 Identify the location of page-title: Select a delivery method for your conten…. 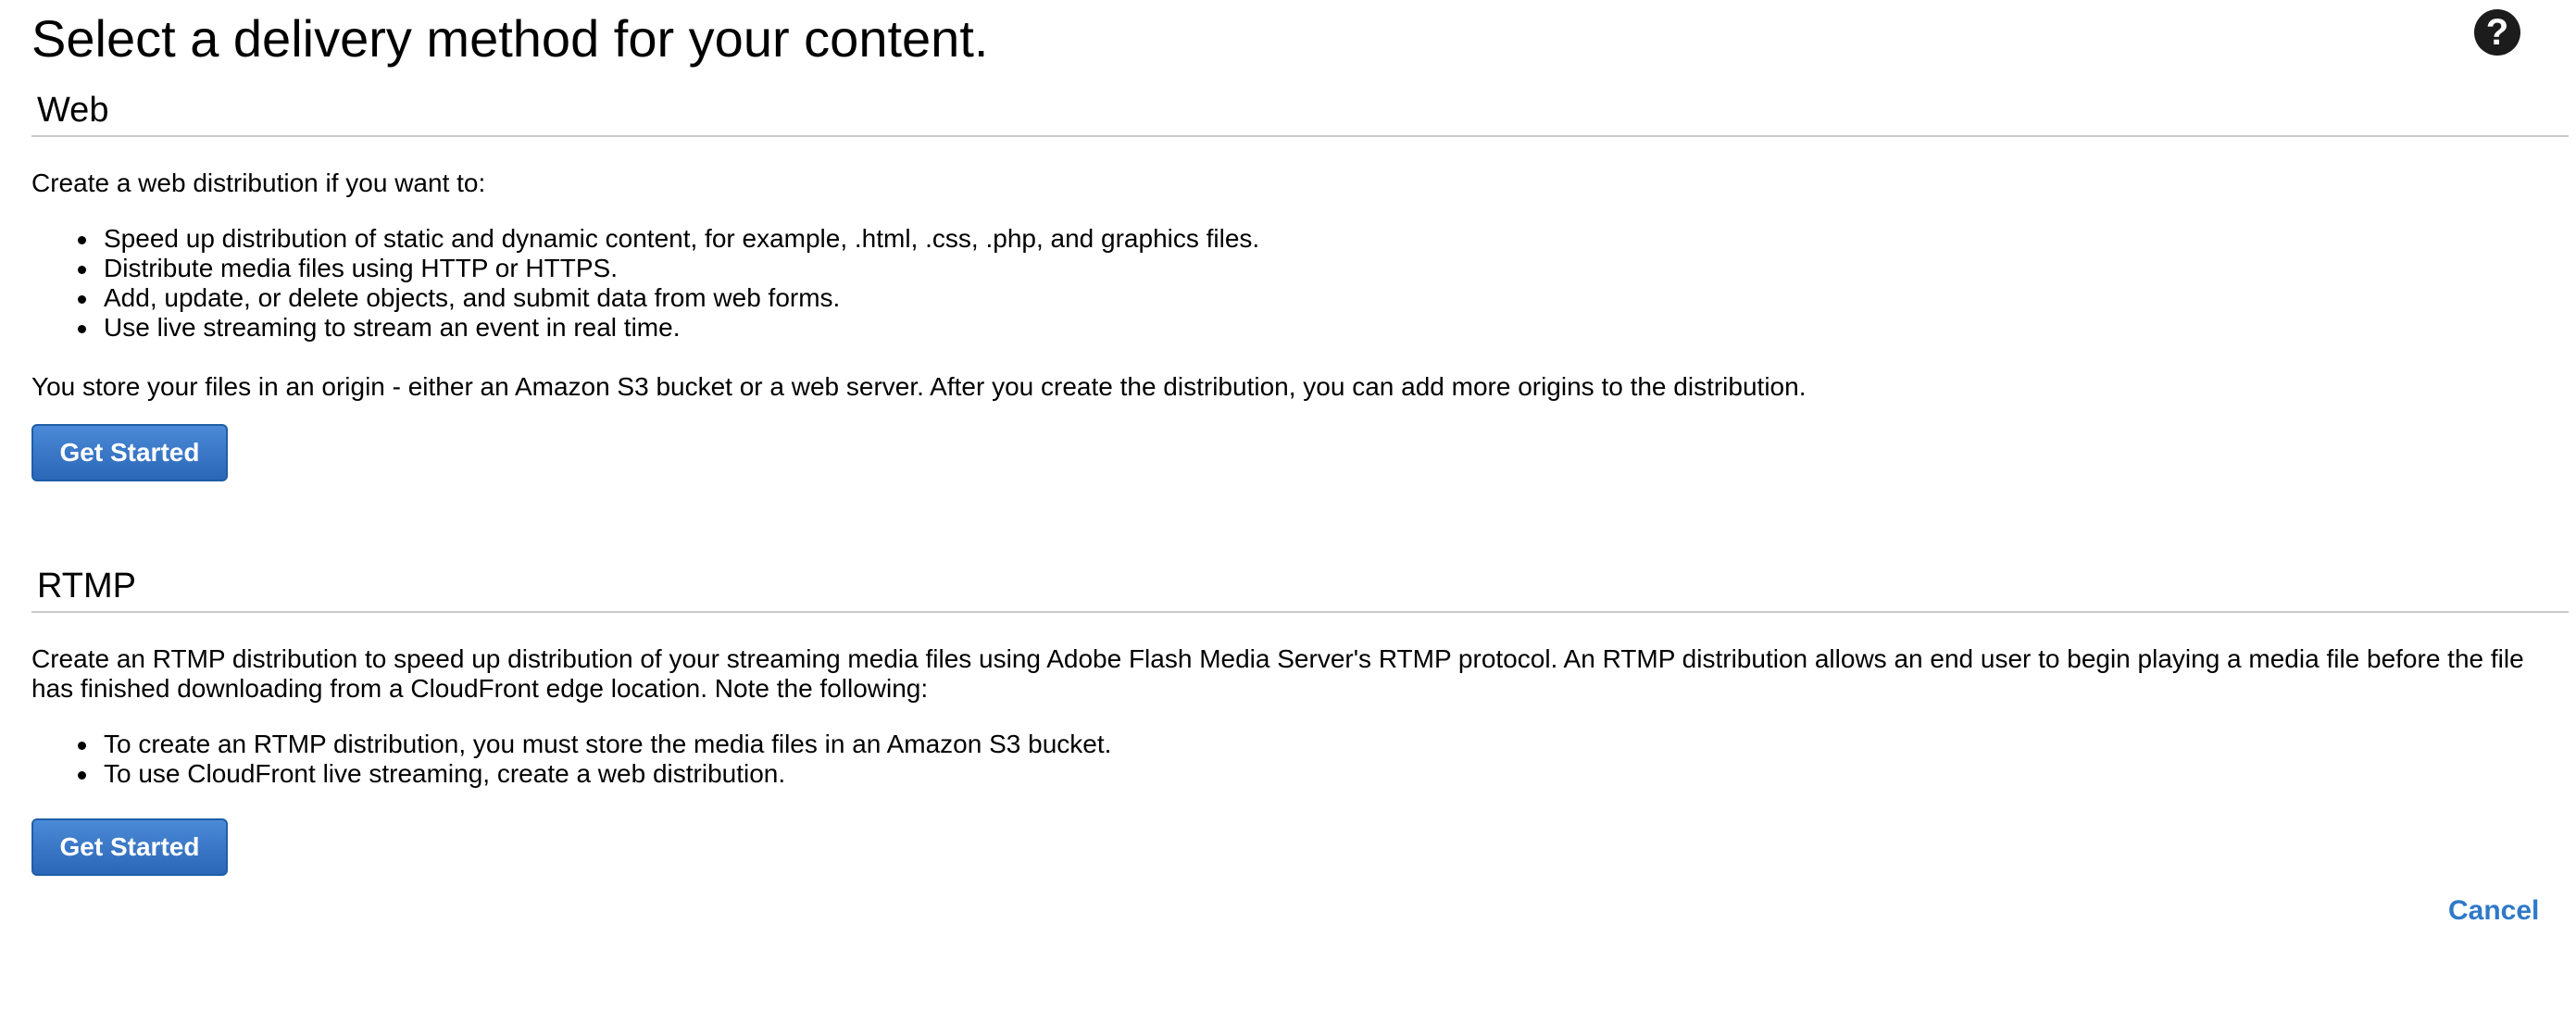
(510, 39).